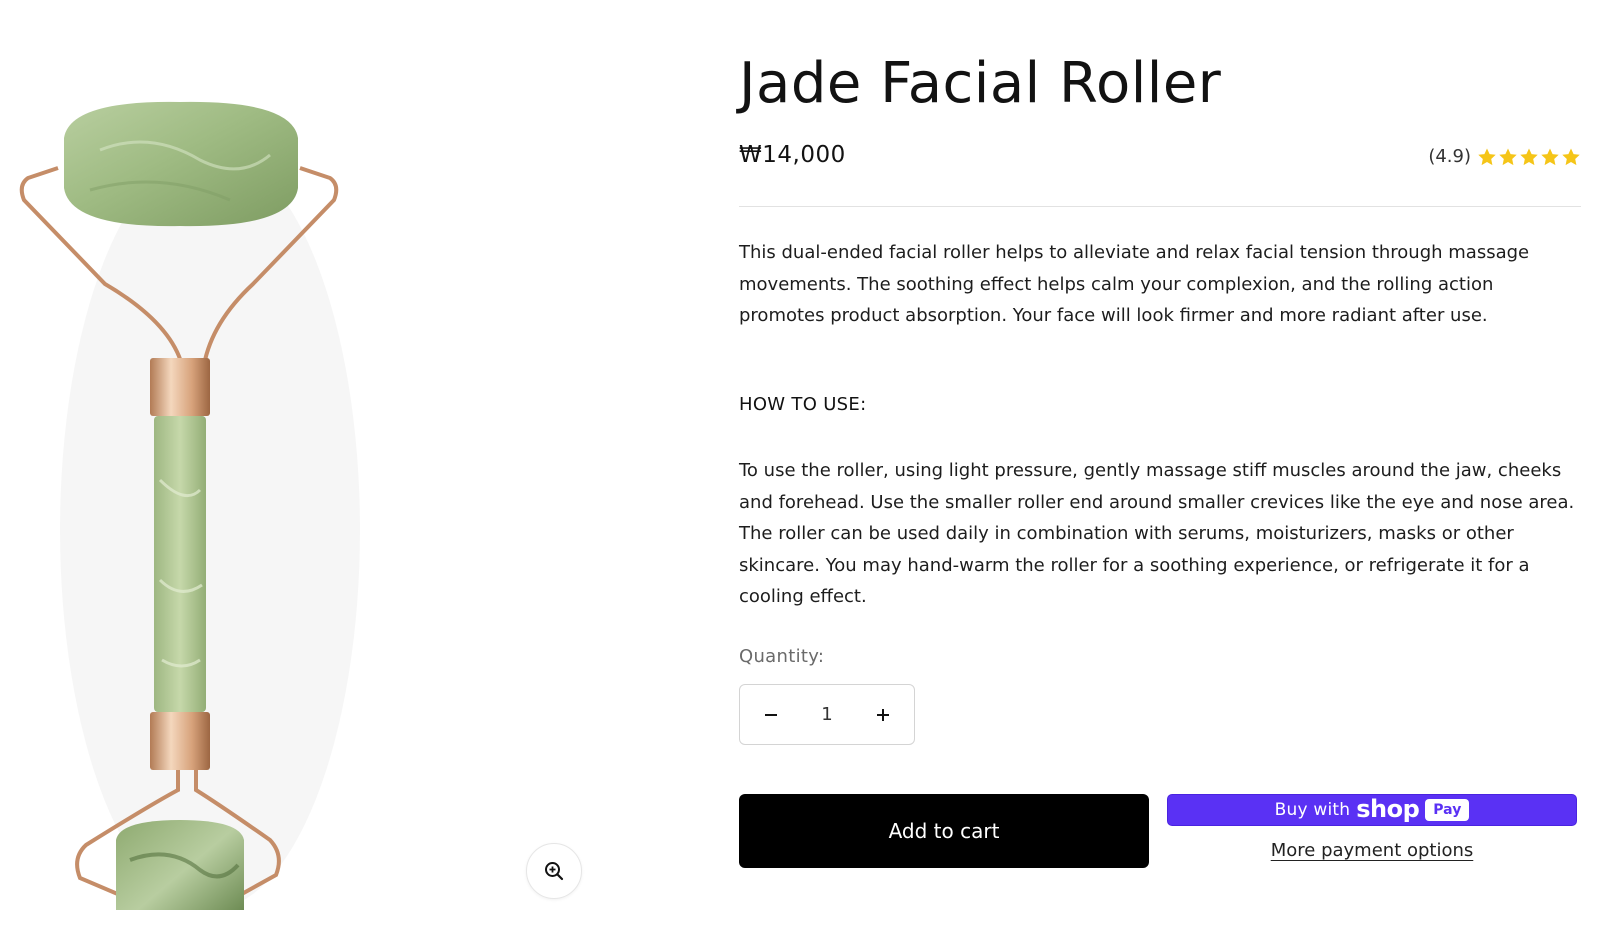 This screenshot has height=926, width=1600. I want to click on how-to-heading: HOW TO USE:, so click(803, 404).